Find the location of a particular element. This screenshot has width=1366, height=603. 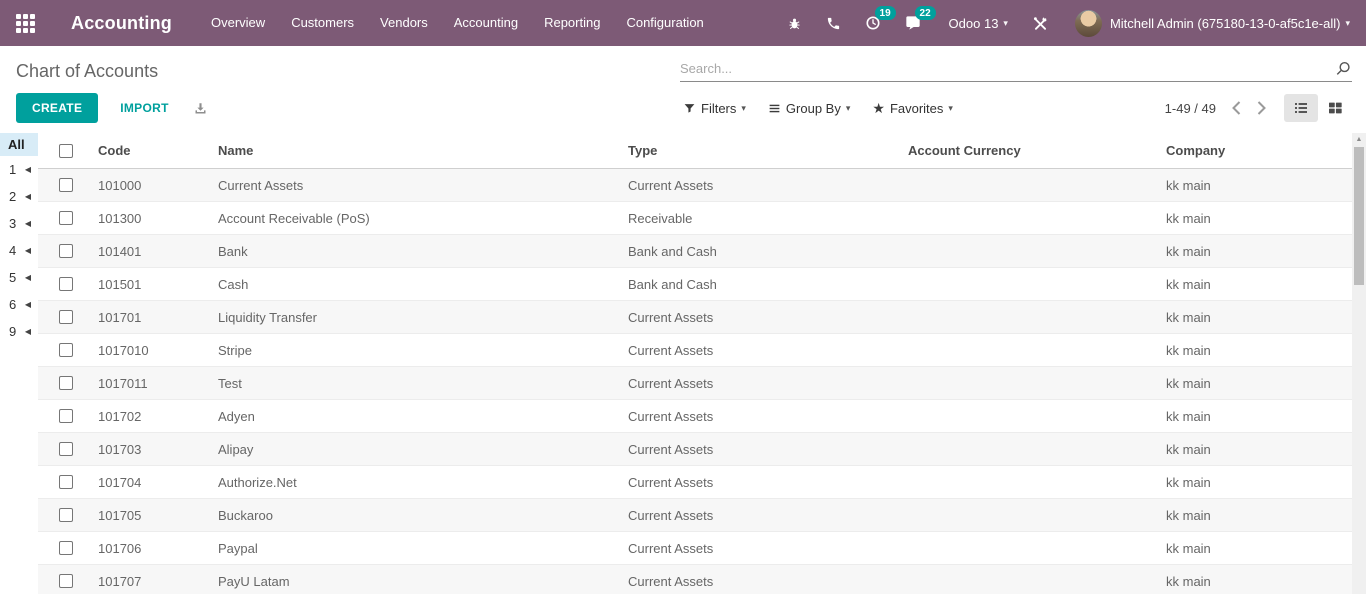

table-row: 101706 Paypal Current Assets kk main is located at coordinates (695, 548).